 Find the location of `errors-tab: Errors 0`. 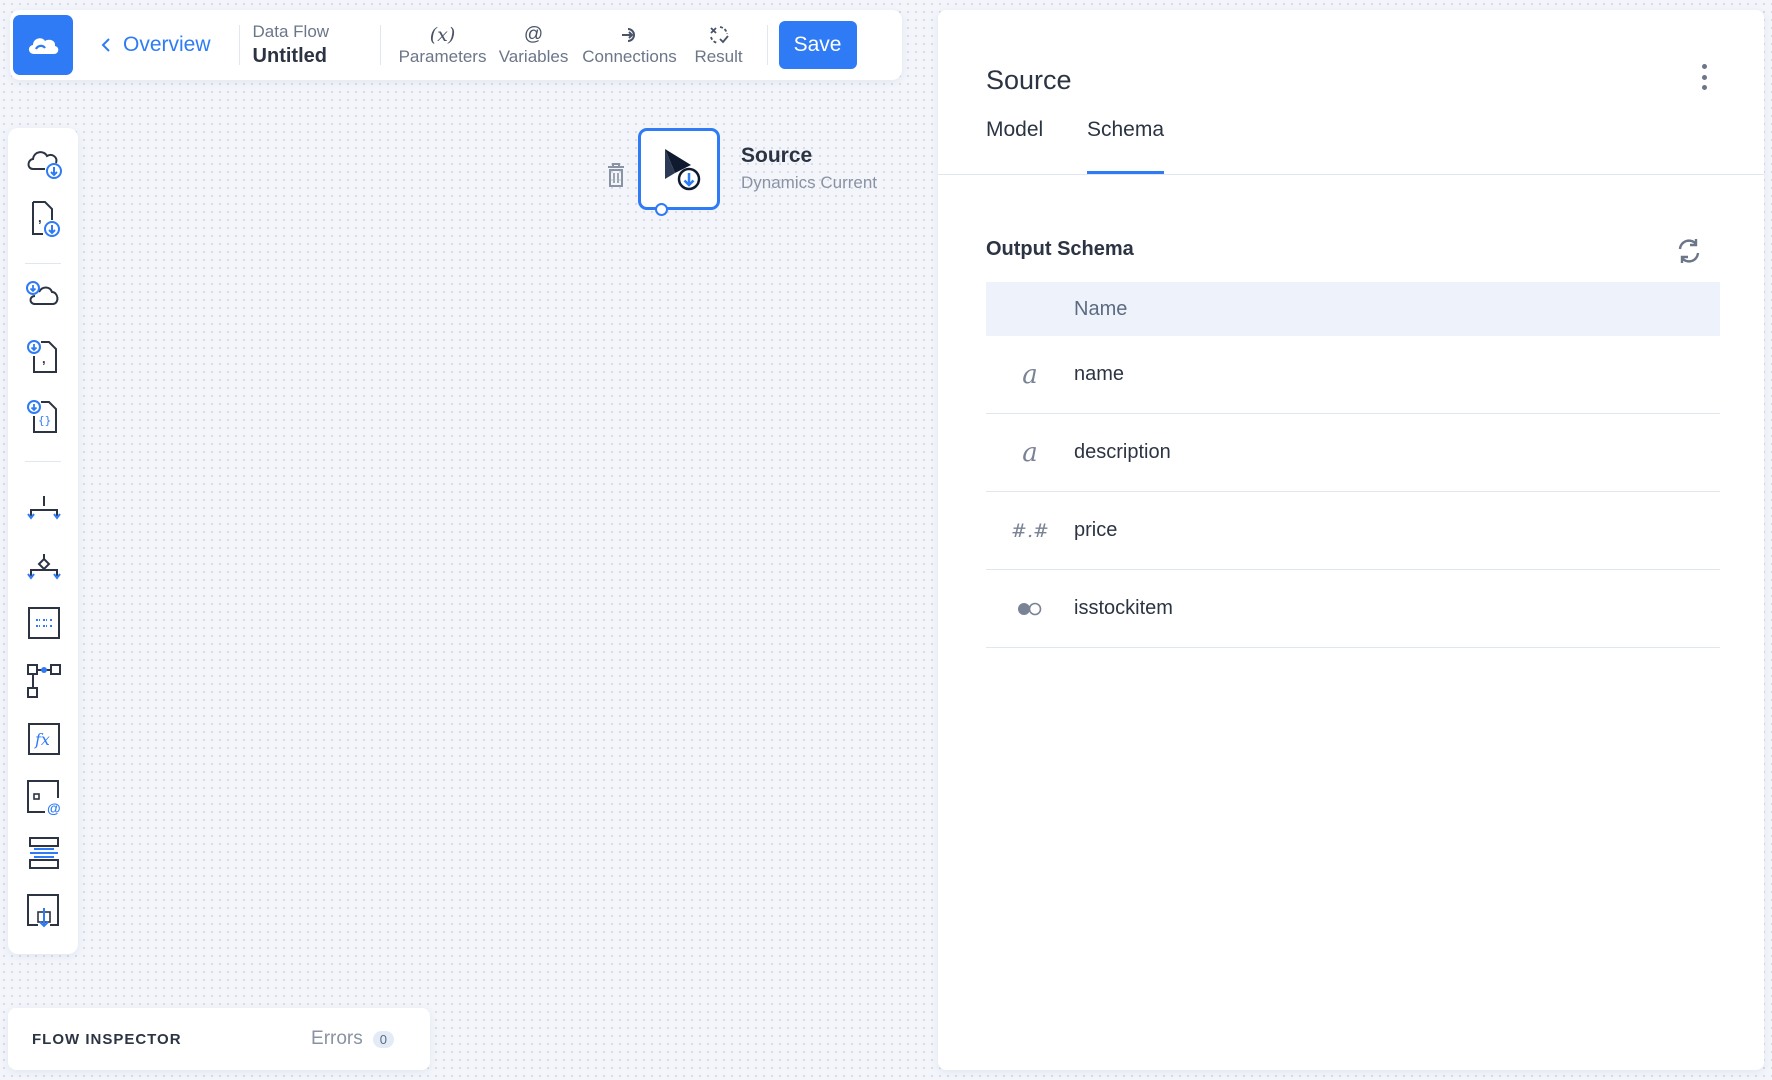

errors-tab: Errors 0 is located at coordinates (370, 1039).